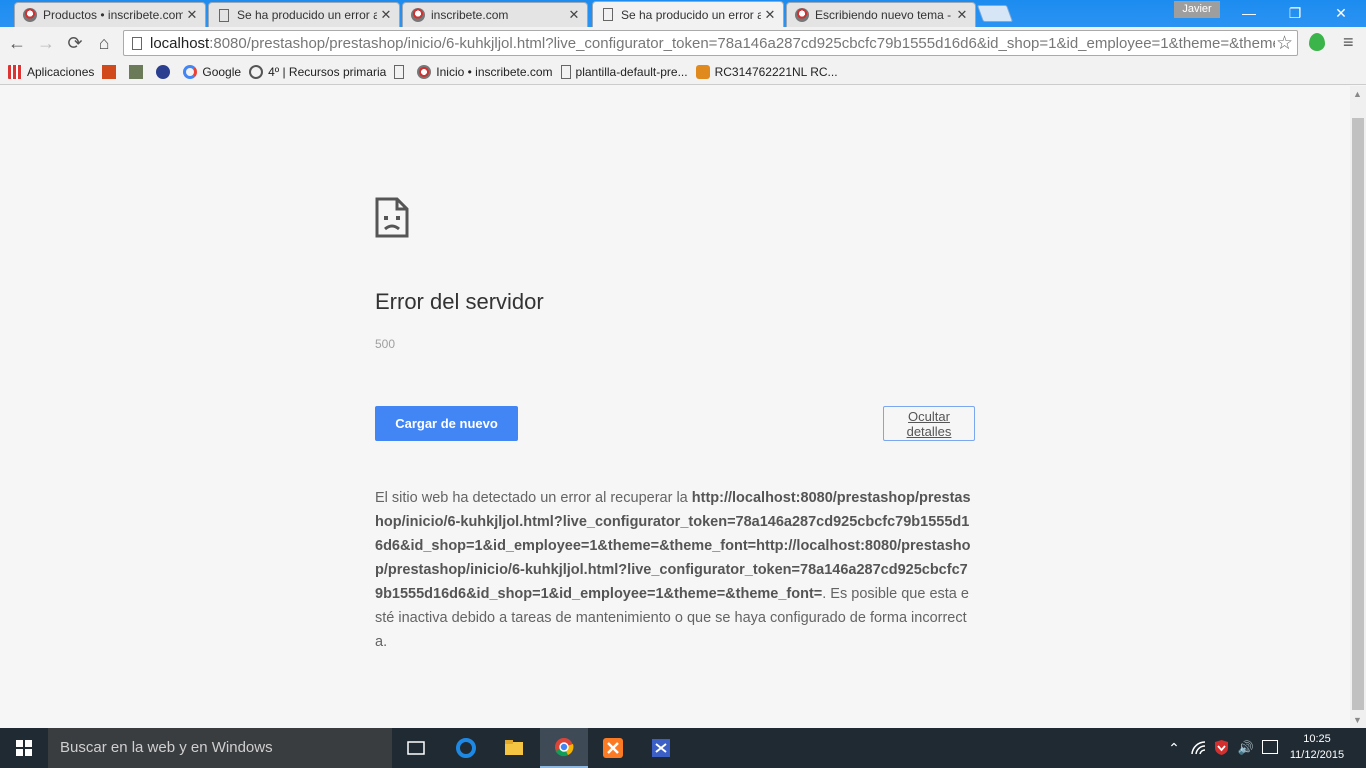 The width and height of the screenshot is (1366, 768). I want to click on bookmark-1-icon, so click(109, 71).